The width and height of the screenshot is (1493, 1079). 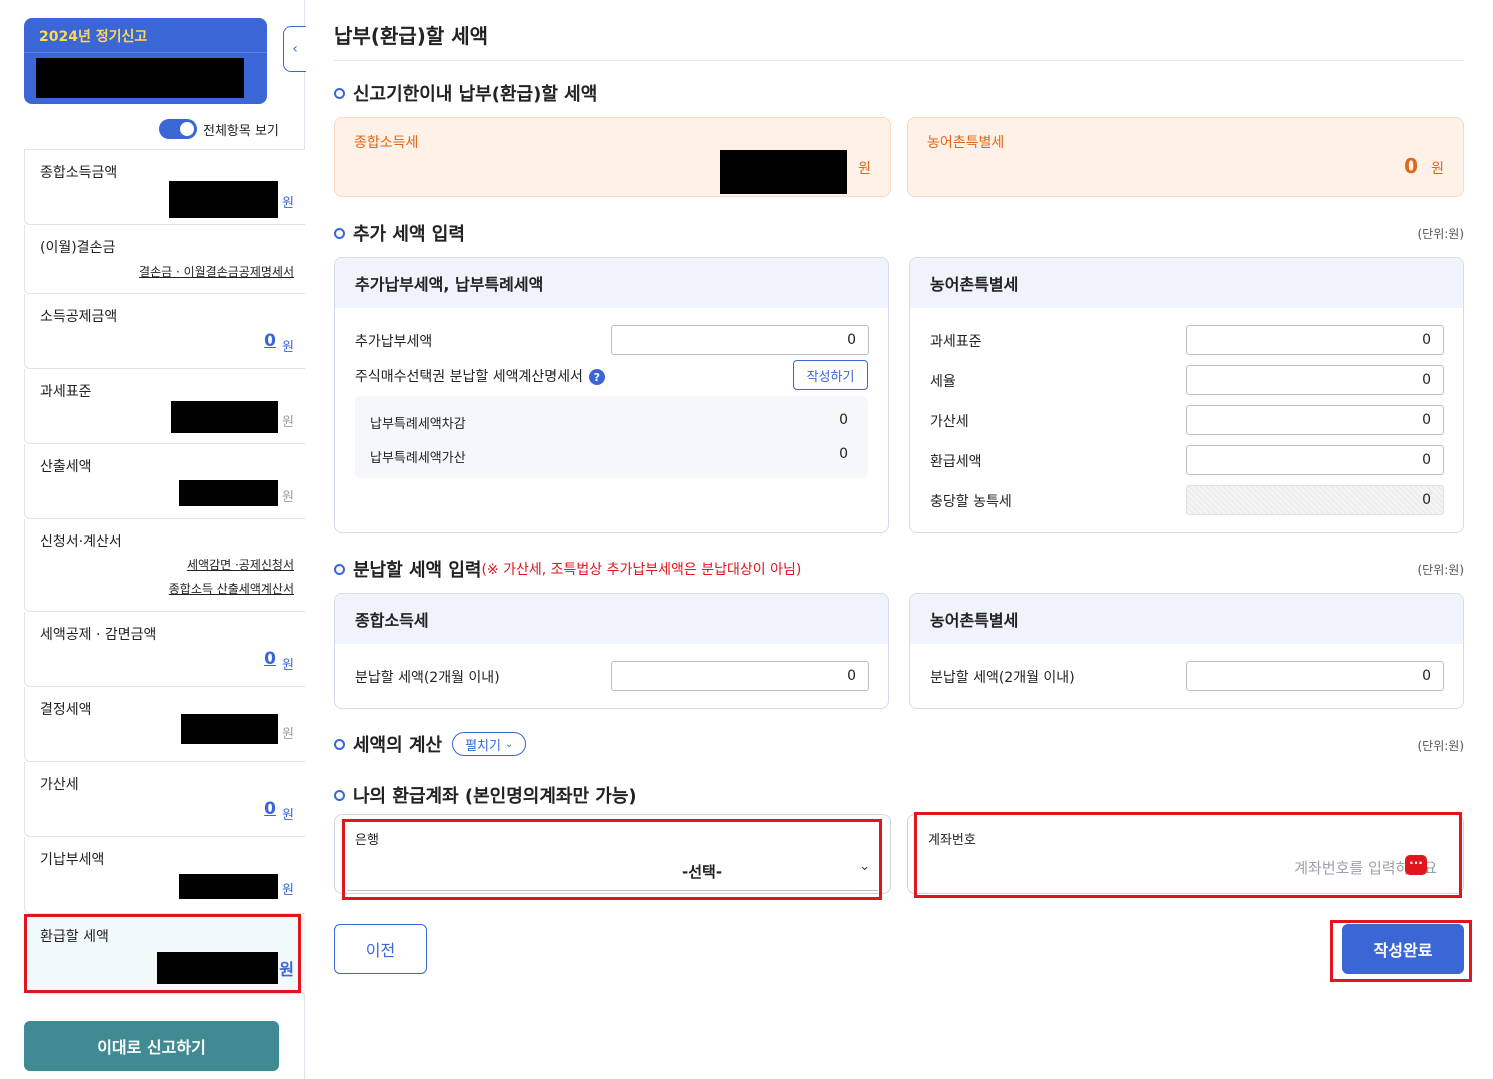 I want to click on expand-button: 펼치기 ⌄, so click(x=489, y=744).